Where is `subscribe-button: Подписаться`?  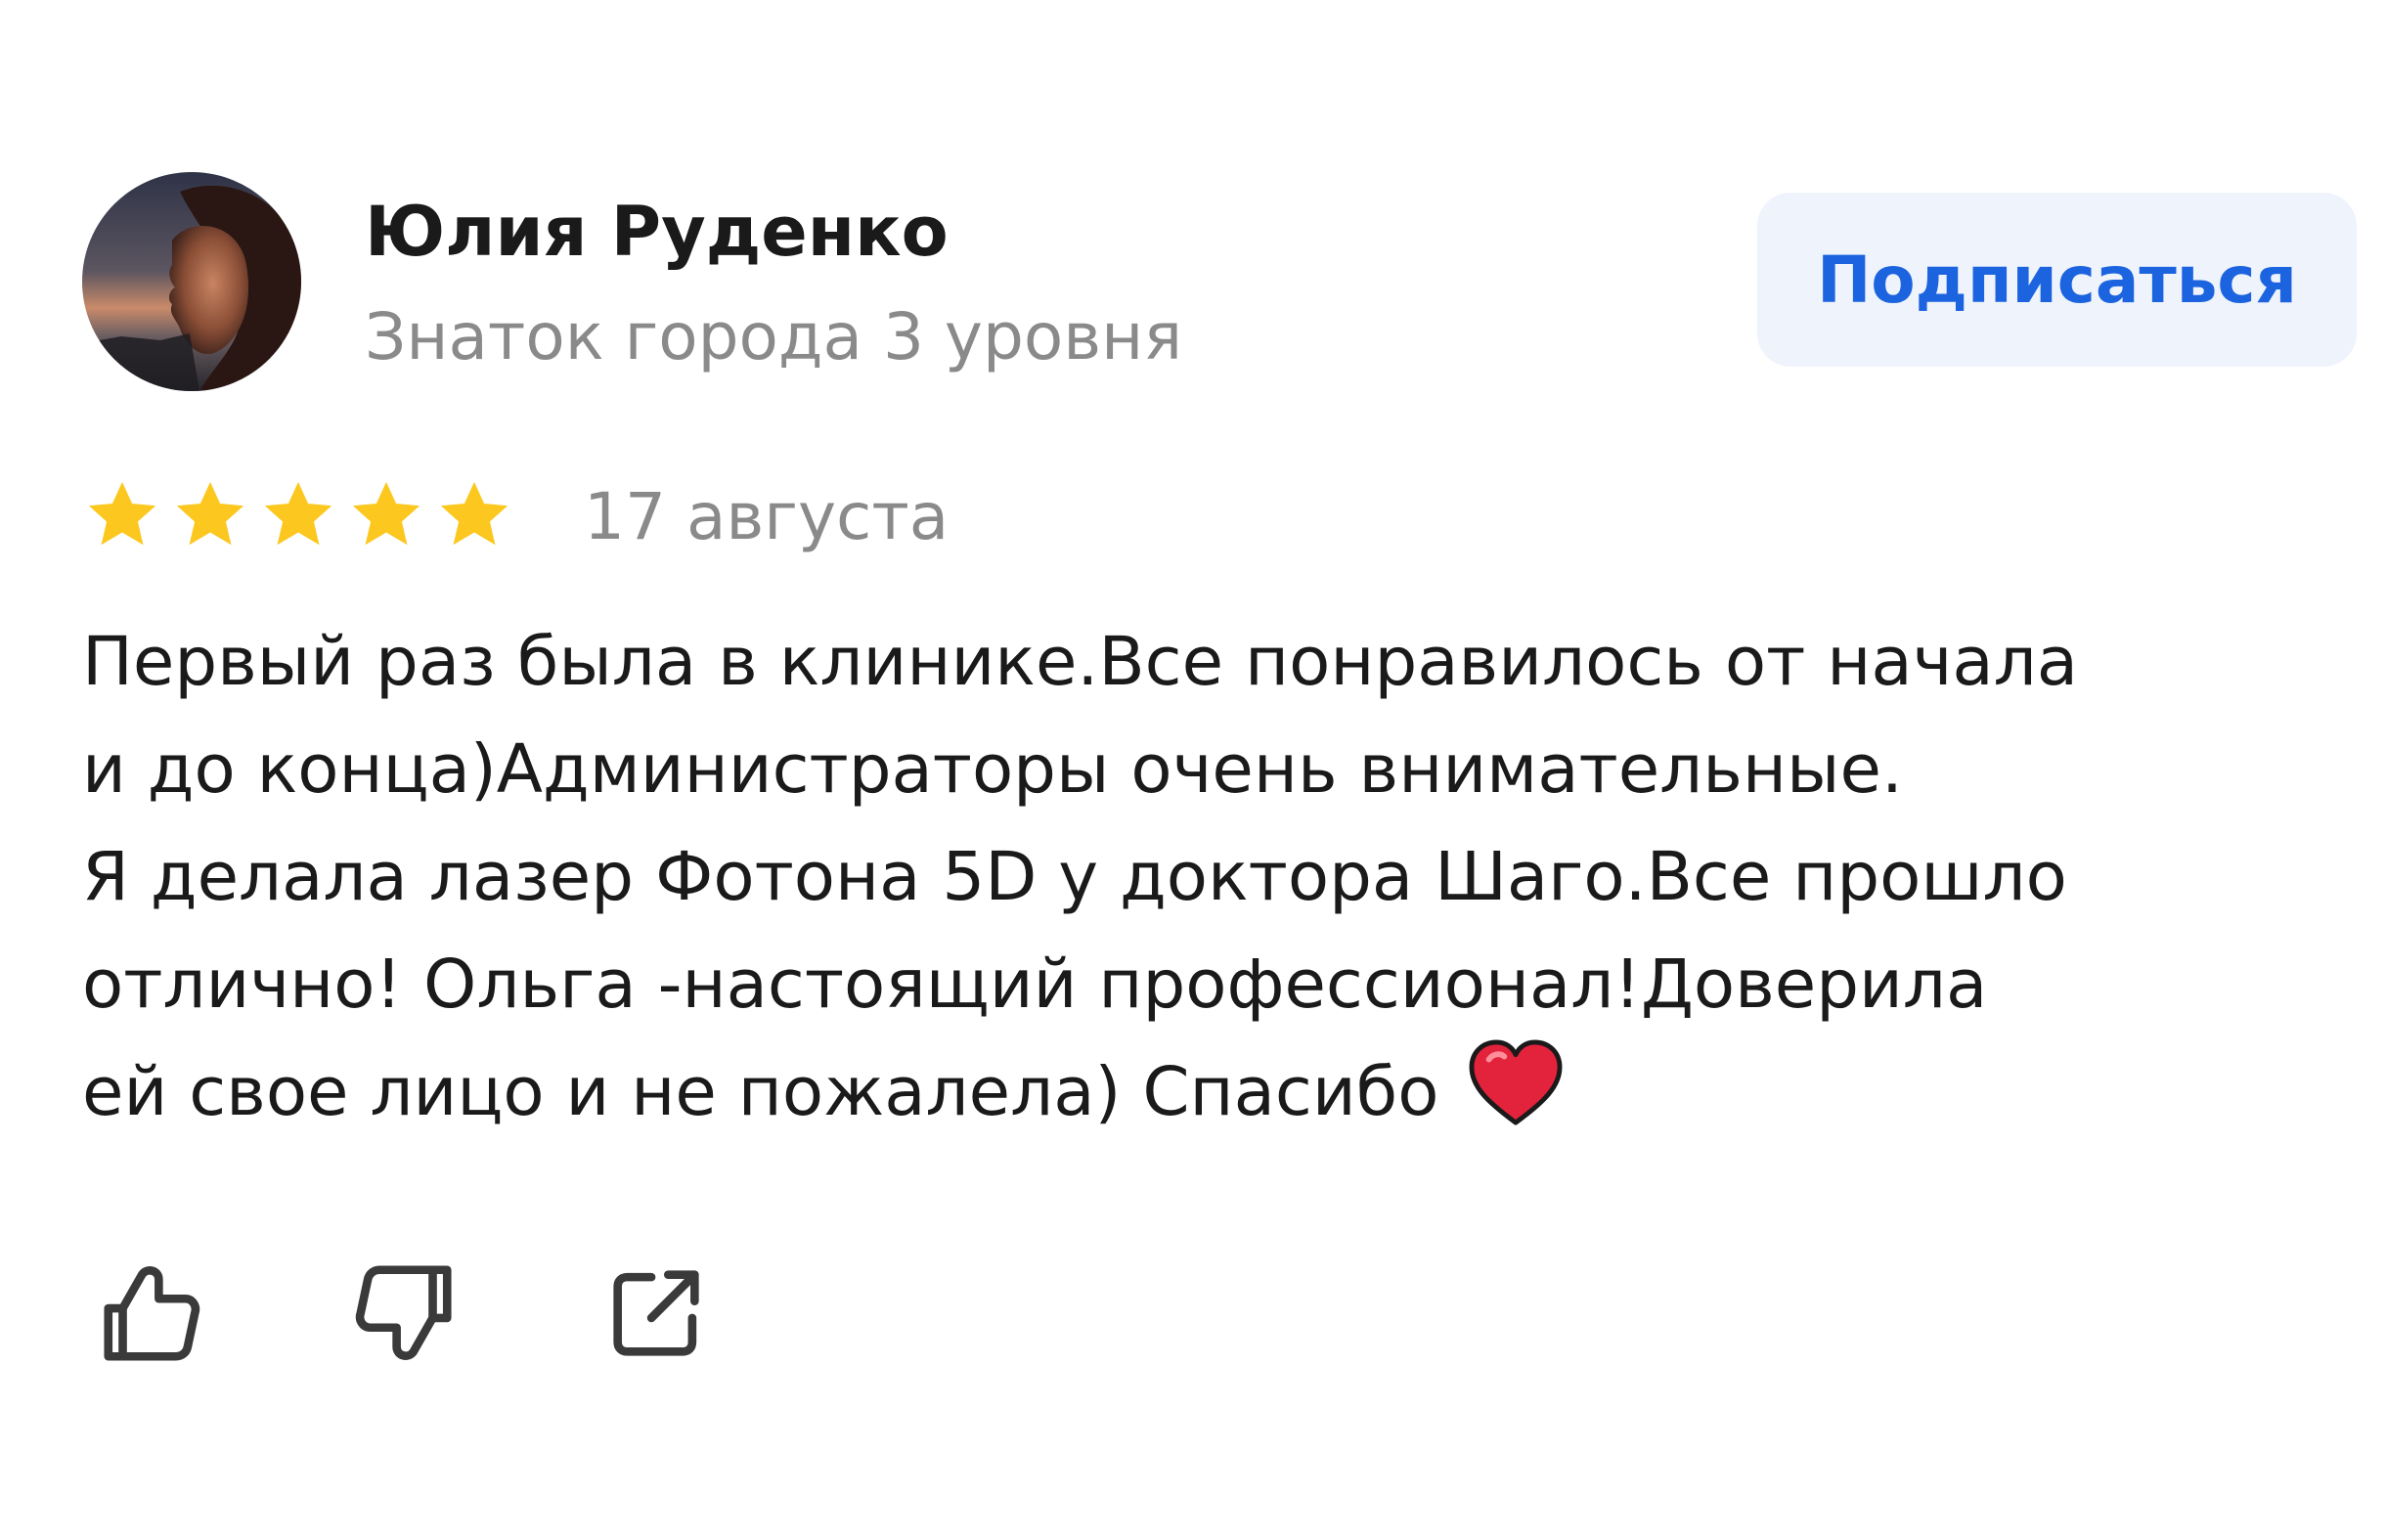
subscribe-button: Подписаться is located at coordinates (2057, 280).